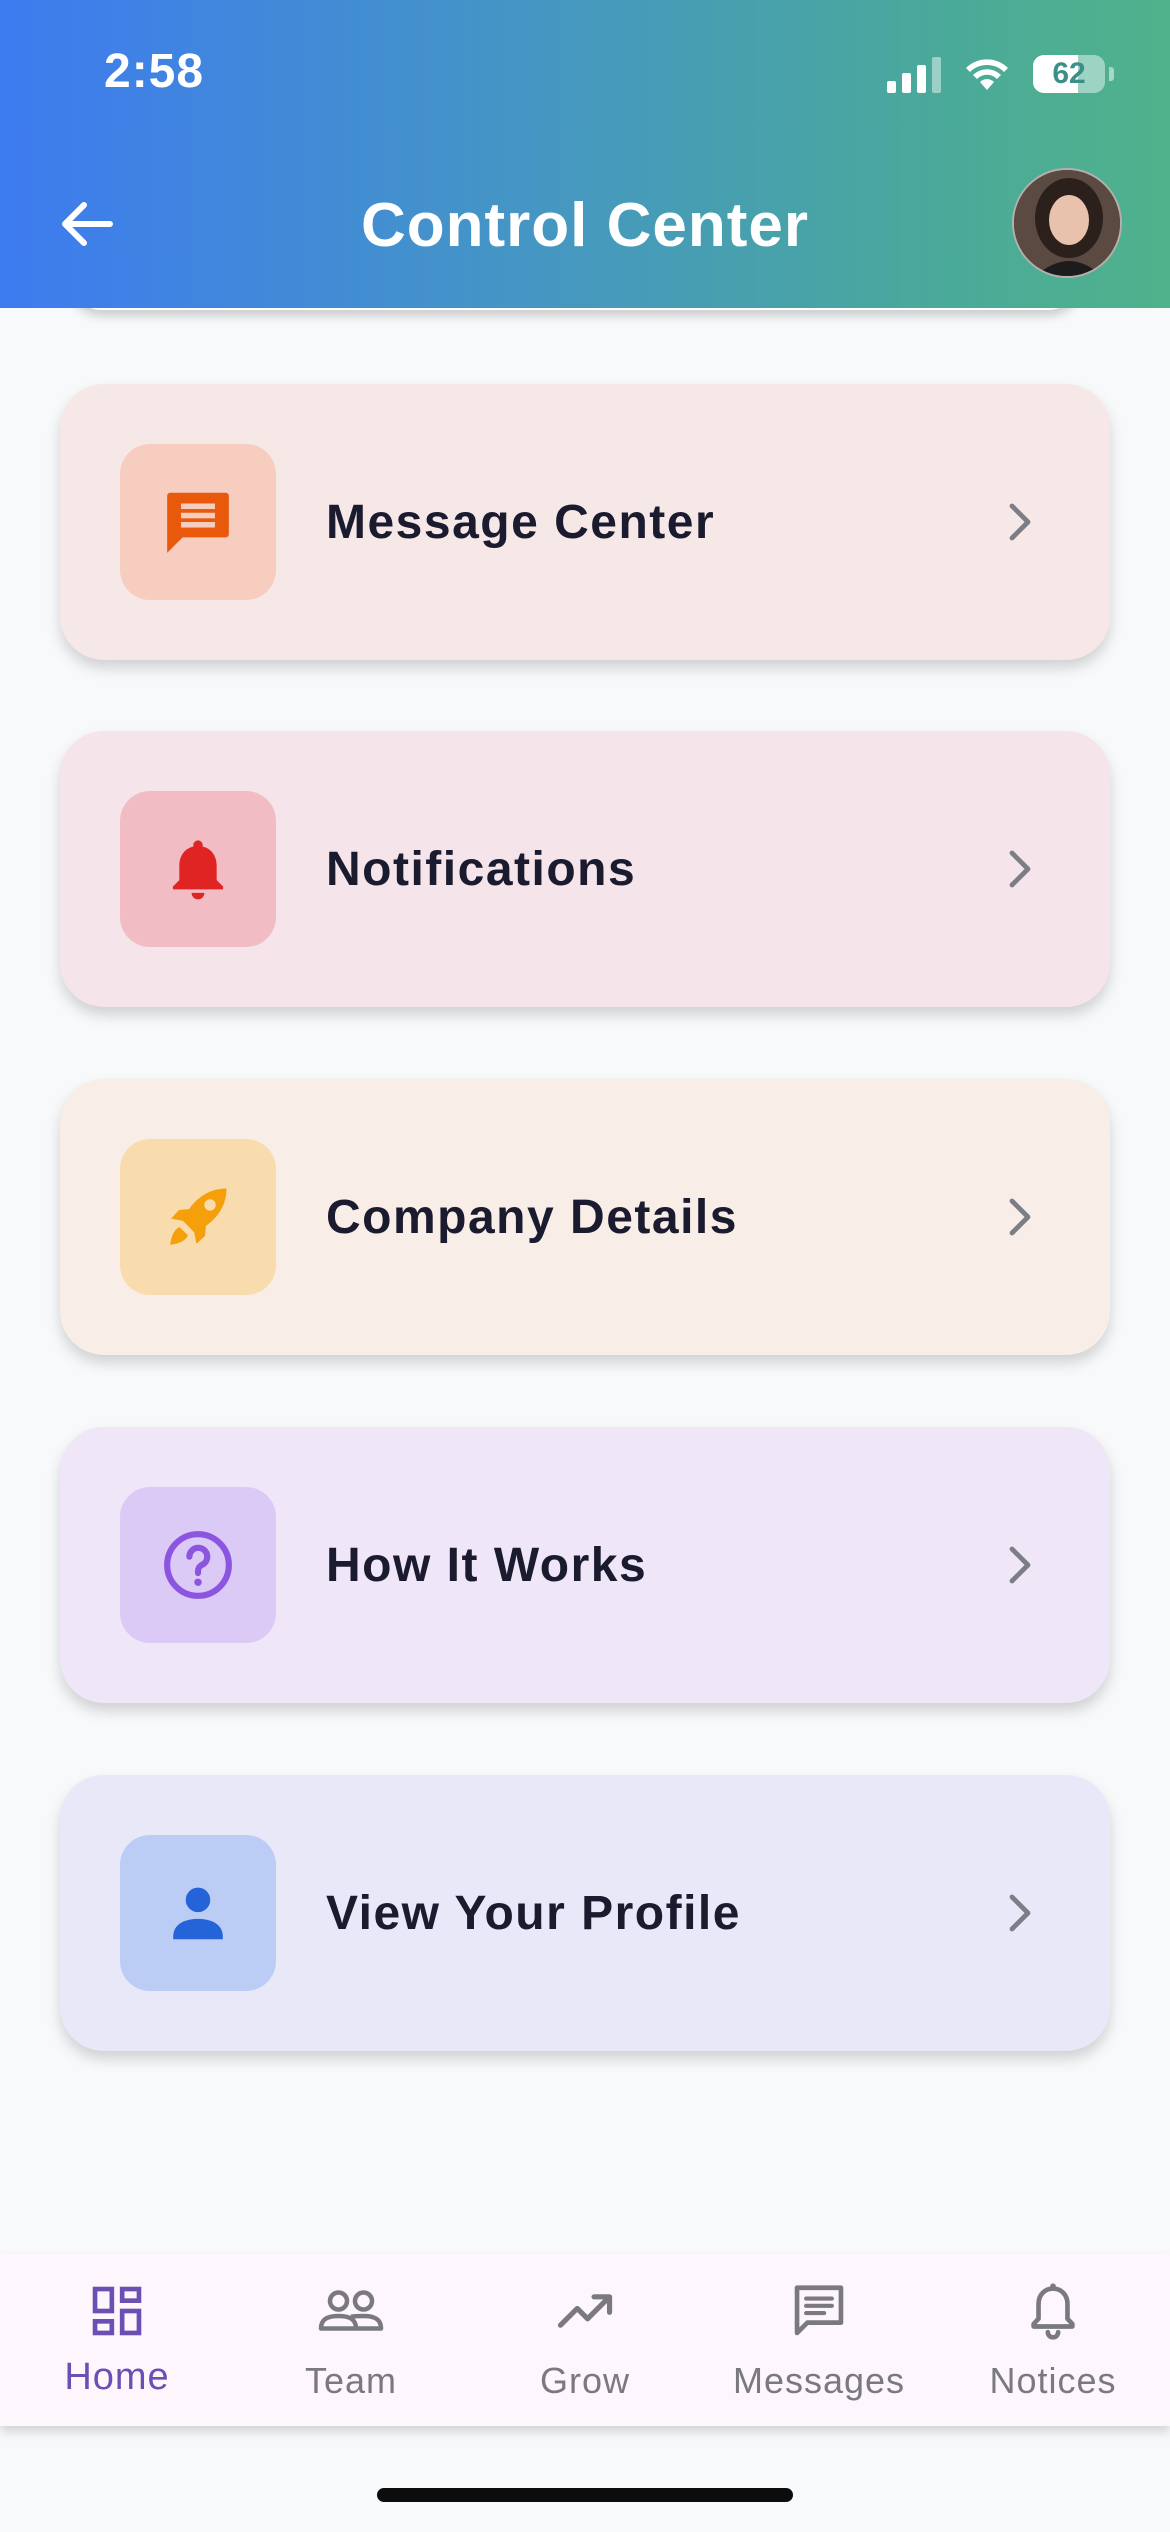  Describe the element at coordinates (914, 74) in the screenshot. I see `cellular-signal-icon` at that location.